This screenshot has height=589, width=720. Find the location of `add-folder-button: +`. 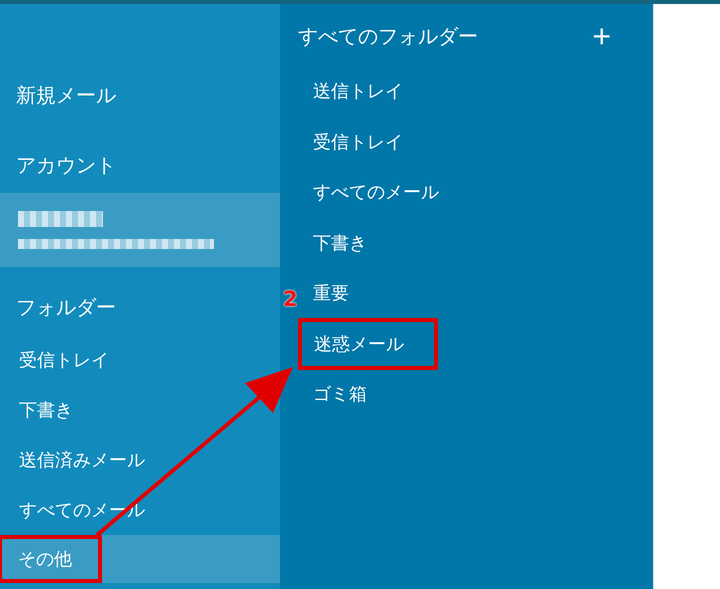

add-folder-button: + is located at coordinates (601, 36).